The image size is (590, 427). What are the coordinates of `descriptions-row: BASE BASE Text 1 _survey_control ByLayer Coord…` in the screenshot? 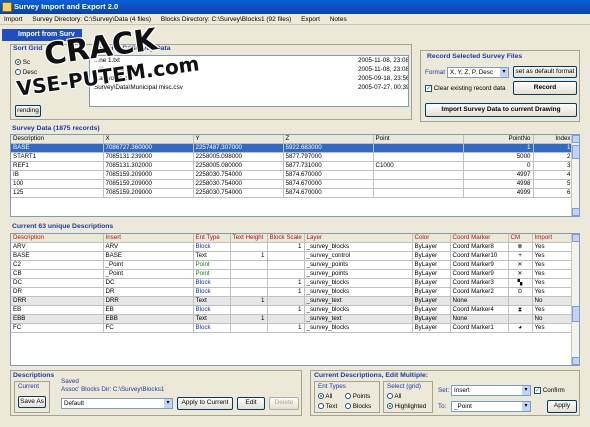 It's located at (292, 256).